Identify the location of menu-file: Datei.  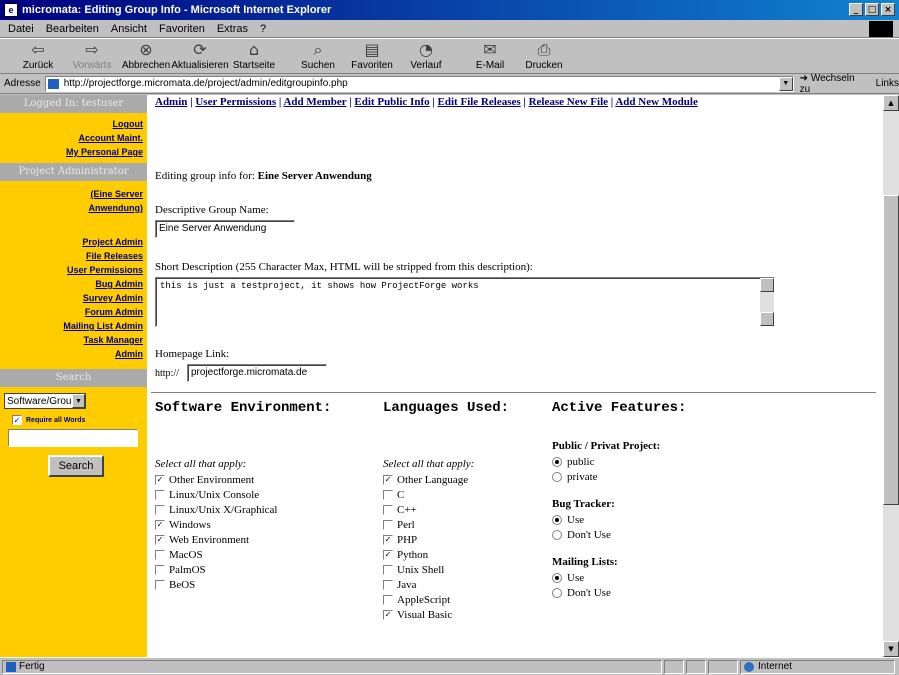
(21, 29).